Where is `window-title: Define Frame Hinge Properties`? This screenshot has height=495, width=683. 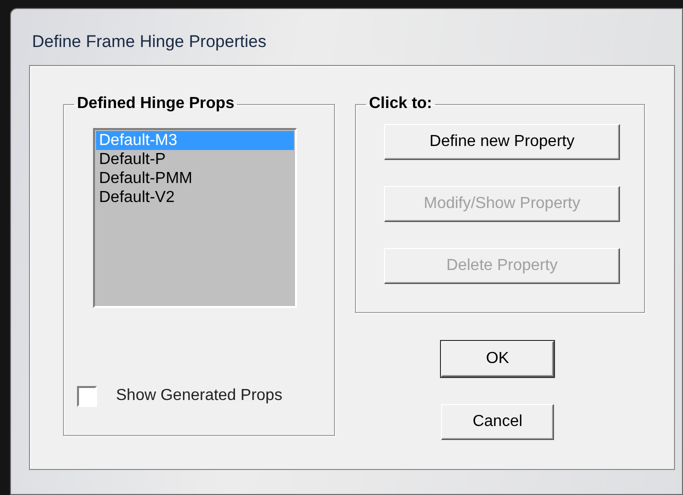 window-title: Define Frame Hinge Properties is located at coordinates (148, 42).